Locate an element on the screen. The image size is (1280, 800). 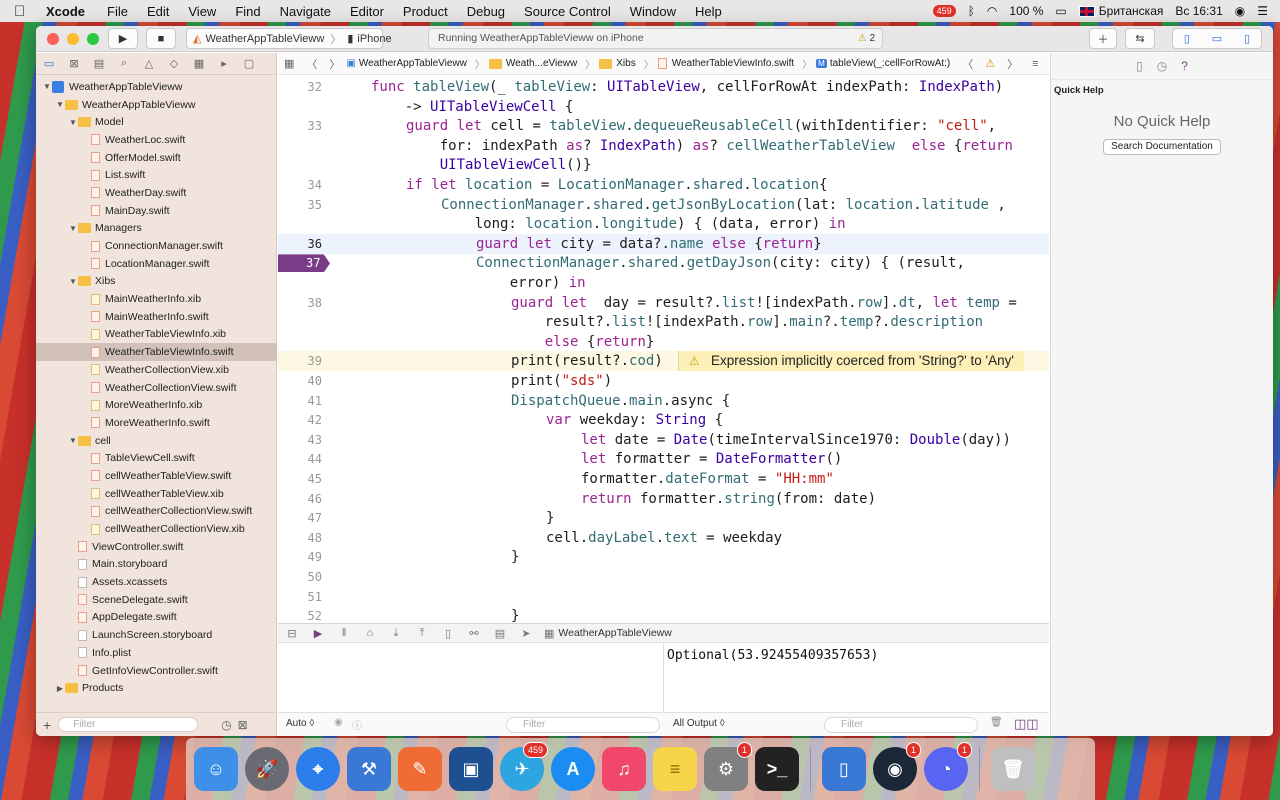
code-line: -> UITableViewCell { is located at coordinates (472, 107).